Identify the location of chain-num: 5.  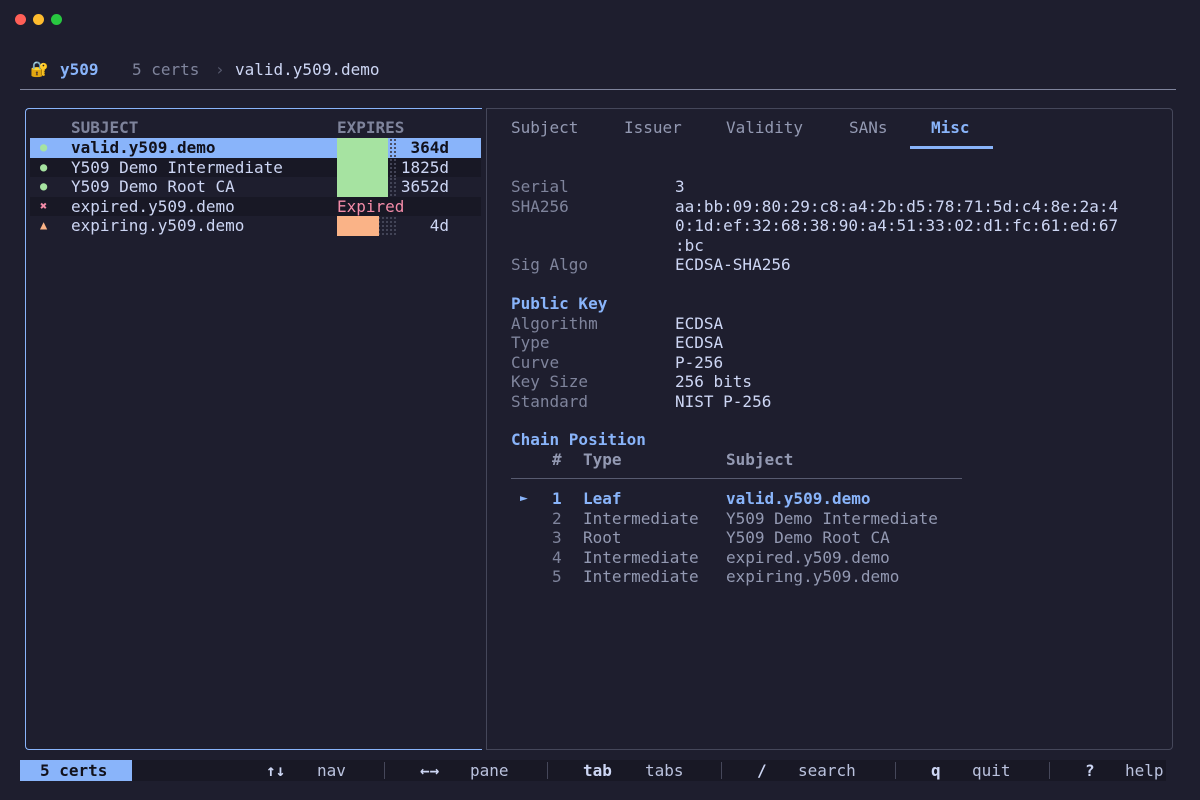
(557, 576).